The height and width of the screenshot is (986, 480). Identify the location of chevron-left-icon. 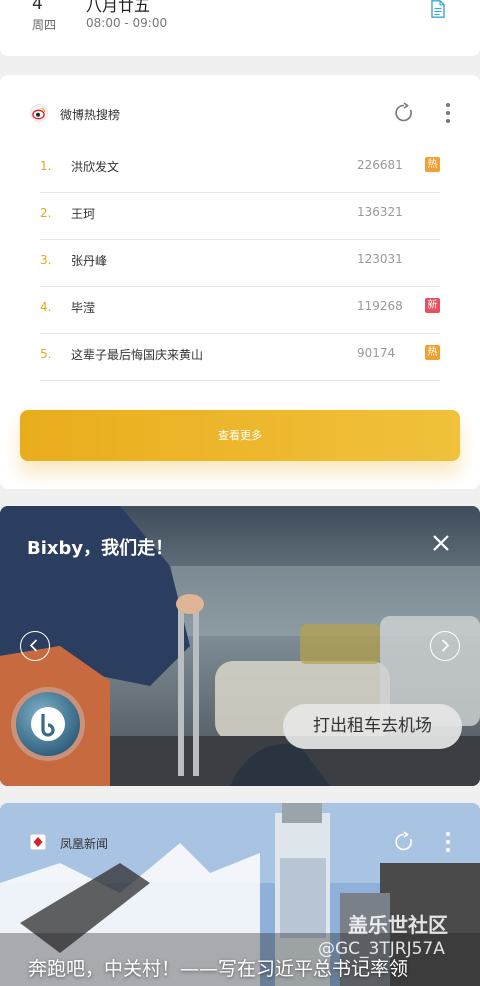
(35, 646).